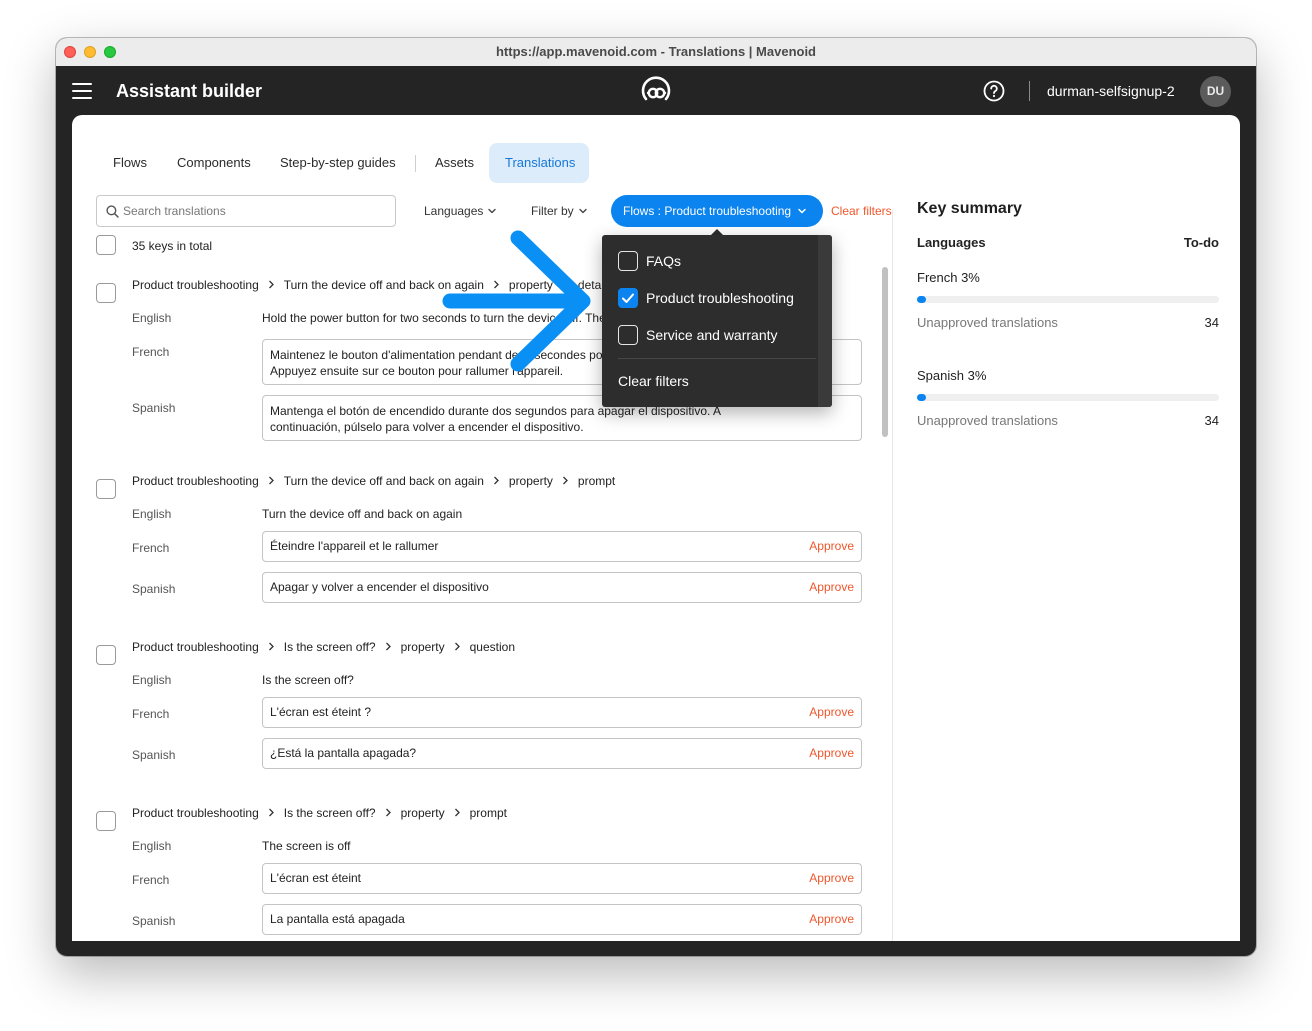  Describe the element at coordinates (653, 381) in the screenshot. I see `menu-clear-filters: Clear filters` at that location.